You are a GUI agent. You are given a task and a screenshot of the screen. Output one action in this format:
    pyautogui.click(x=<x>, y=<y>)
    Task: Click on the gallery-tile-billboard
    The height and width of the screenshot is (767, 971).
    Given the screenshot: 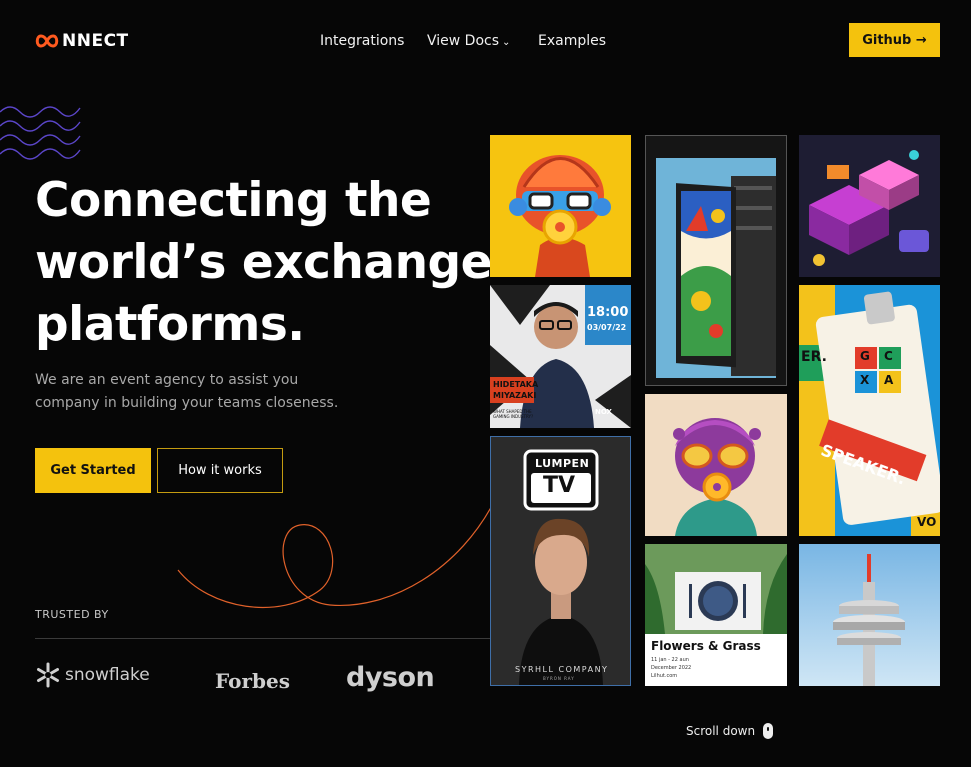 What is the action you would take?
    pyautogui.click(x=716, y=260)
    